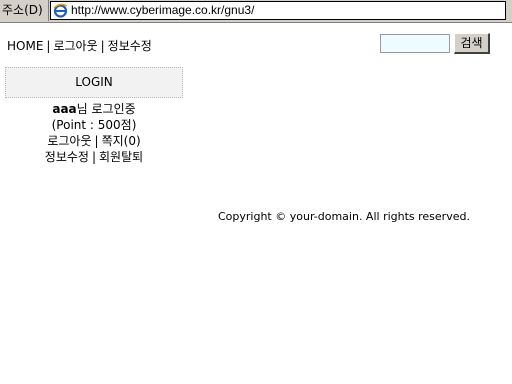 The width and height of the screenshot is (512, 384). Describe the element at coordinates (94, 125) in the screenshot. I see `user-points: (Point : 500점)` at that location.